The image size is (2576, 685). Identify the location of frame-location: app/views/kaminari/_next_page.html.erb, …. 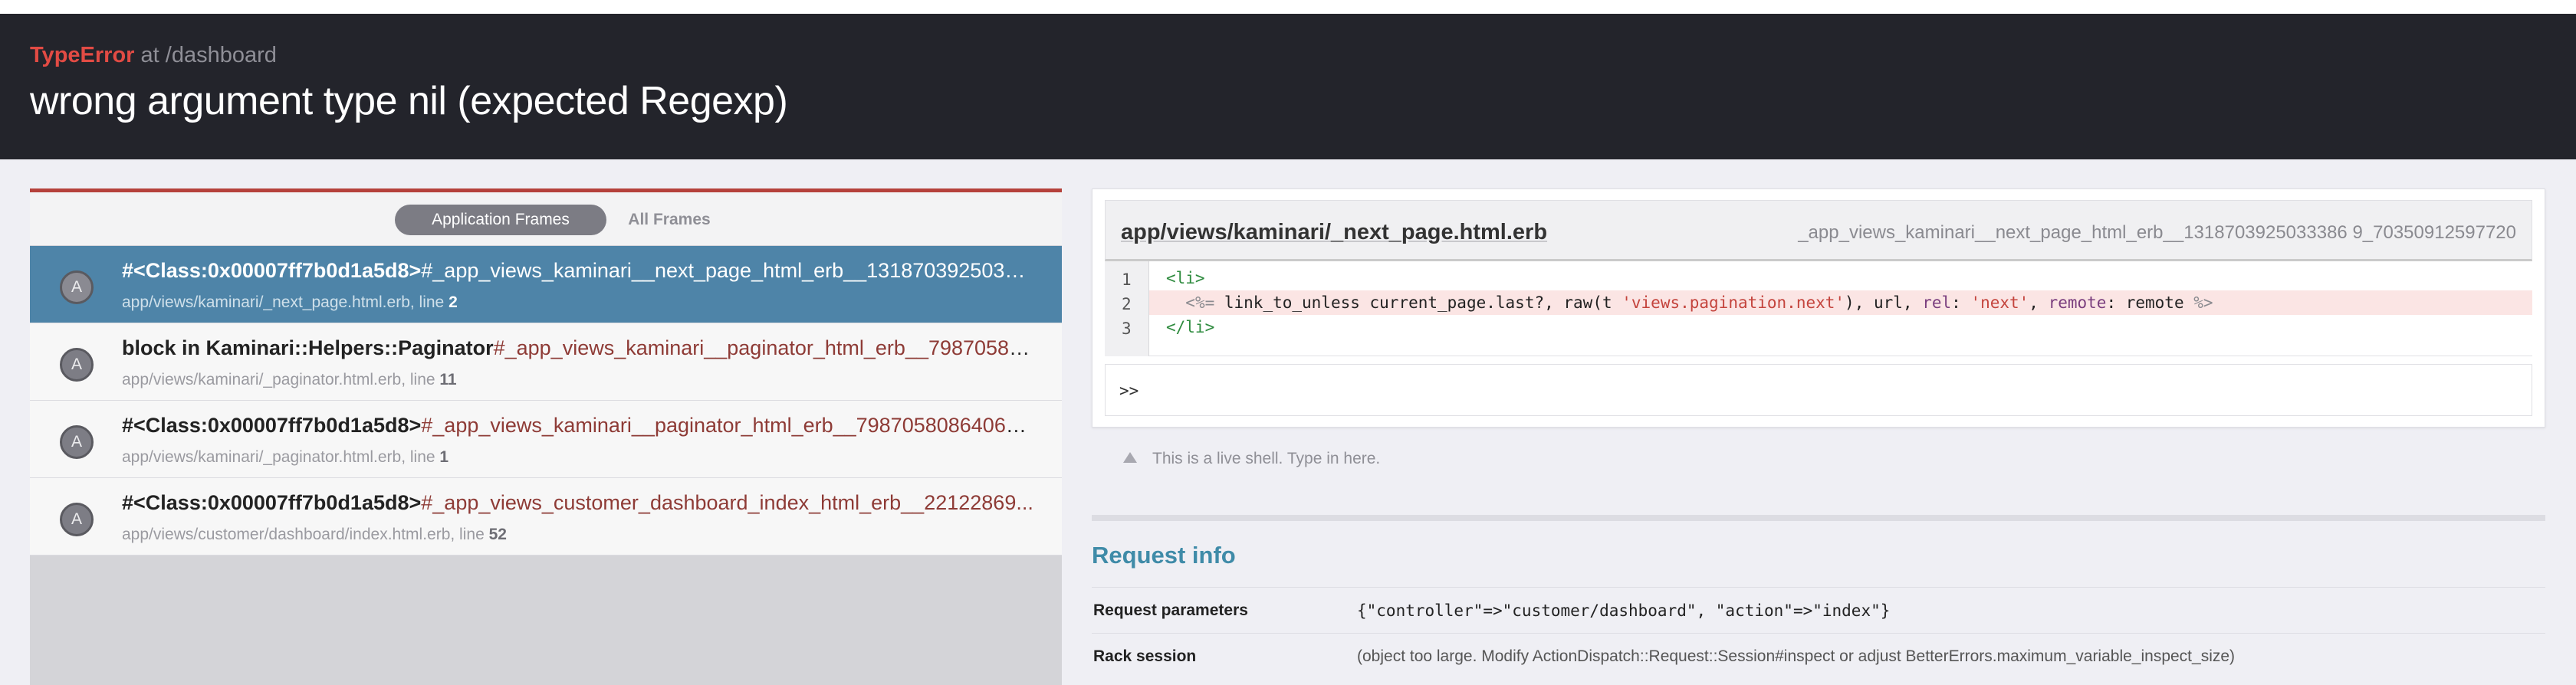
(290, 302).